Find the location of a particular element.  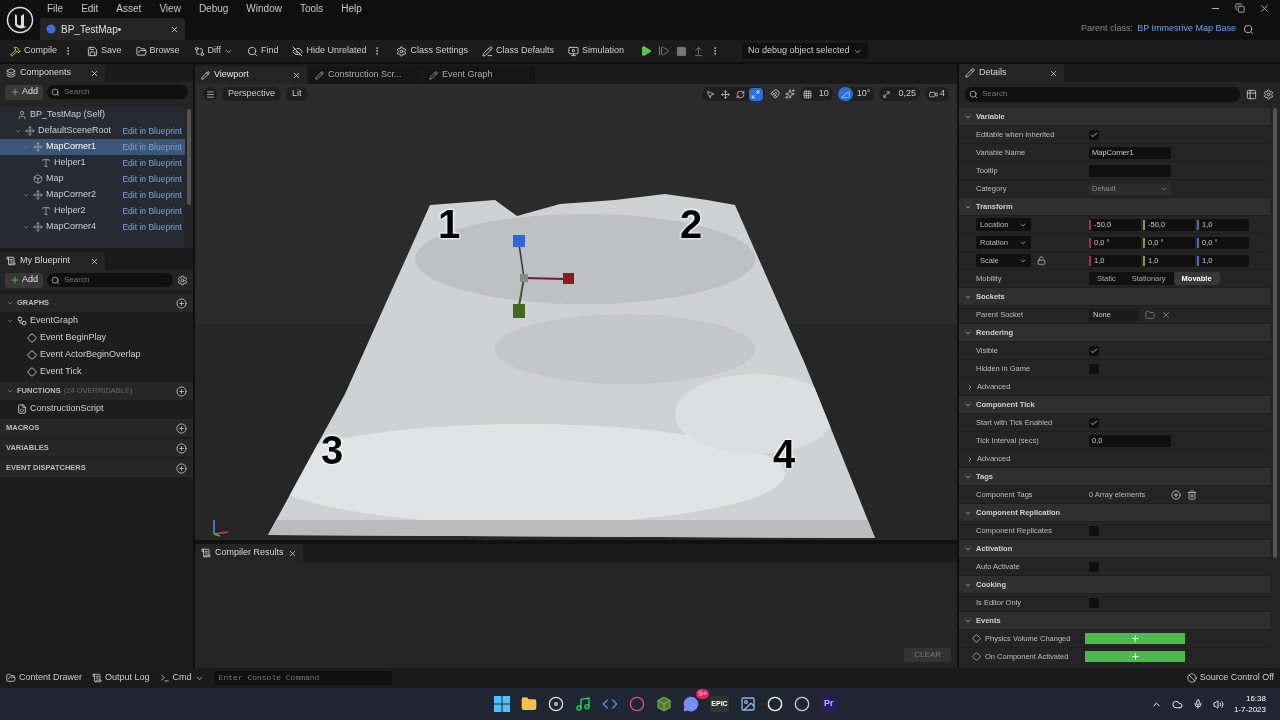

toolbar-button: Find is located at coordinates (262, 51).